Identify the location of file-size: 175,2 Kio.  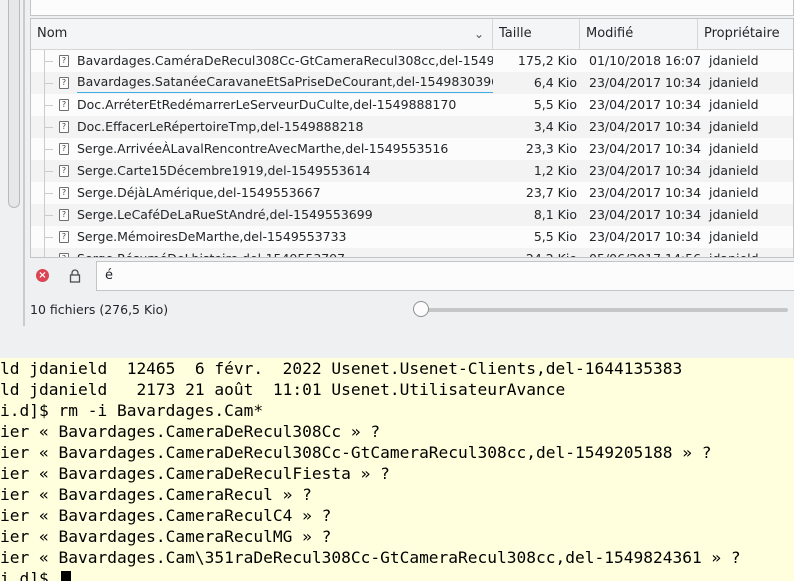
(547, 60).